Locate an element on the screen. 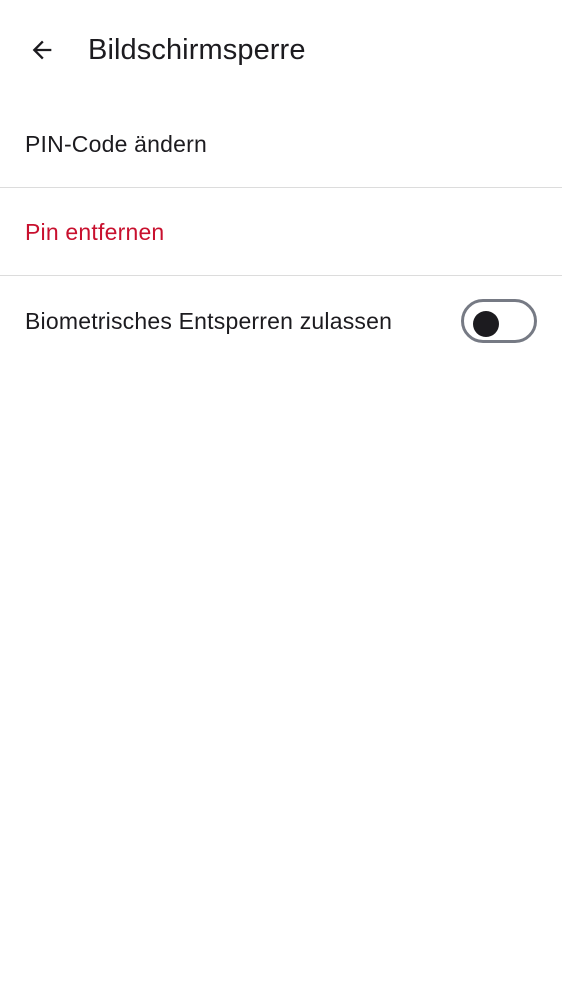 This screenshot has width=562, height=1000. arrow-left-icon is located at coordinates (42, 50).